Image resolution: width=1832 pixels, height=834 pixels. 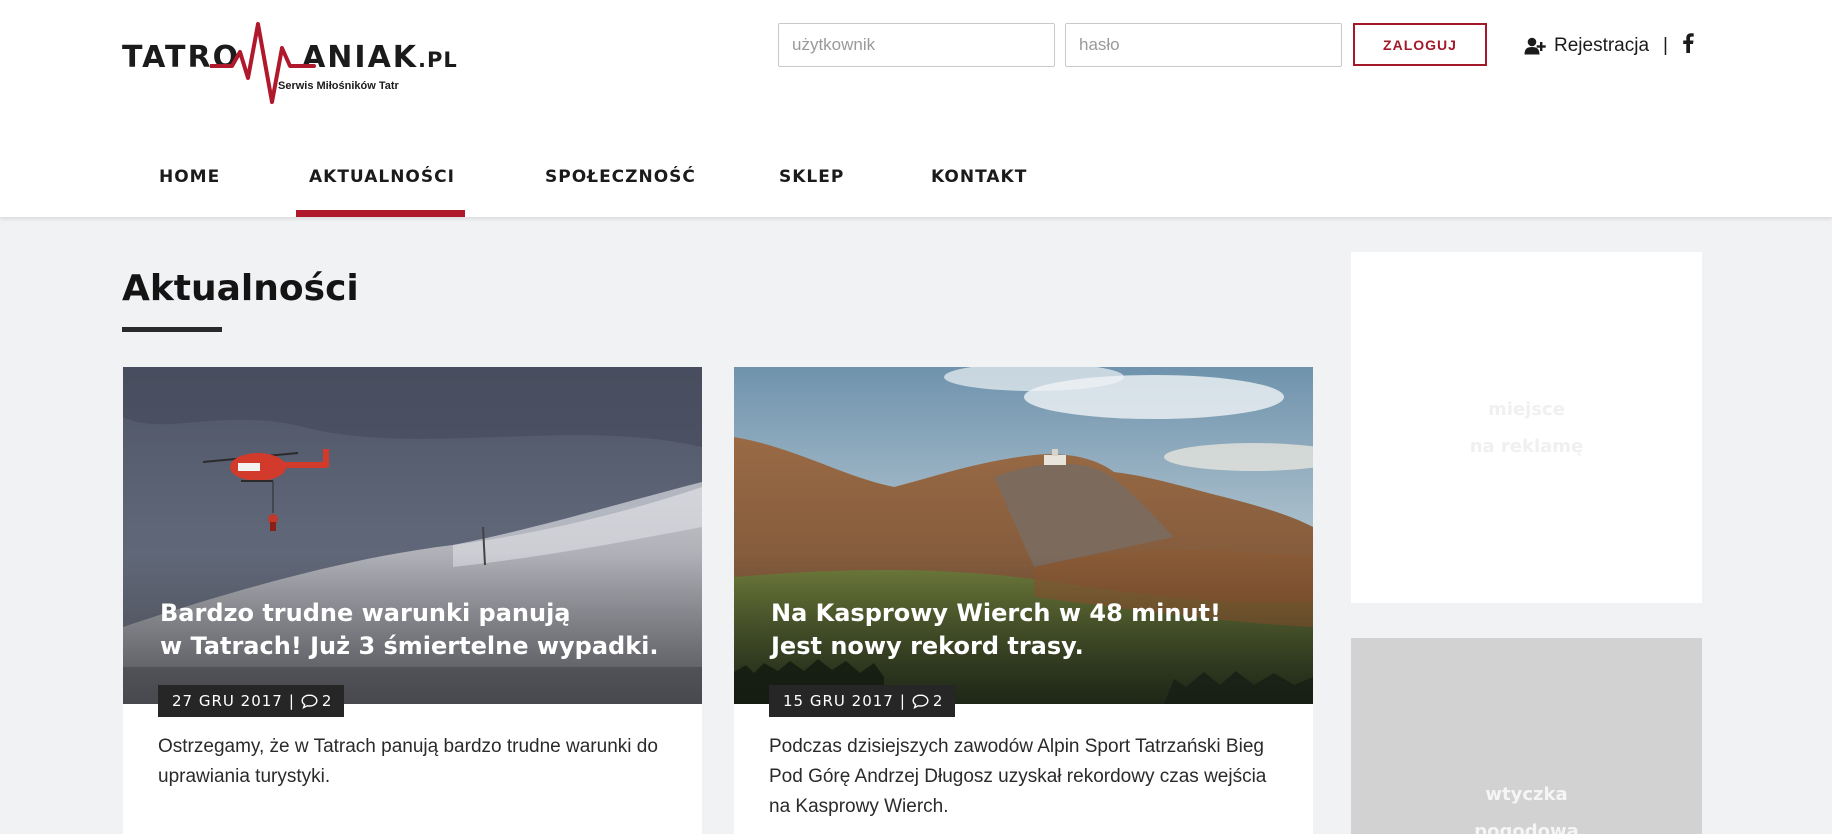 What do you see at coordinates (1526, 827) in the screenshot?
I see `weather-line-2: pogodowa` at bounding box center [1526, 827].